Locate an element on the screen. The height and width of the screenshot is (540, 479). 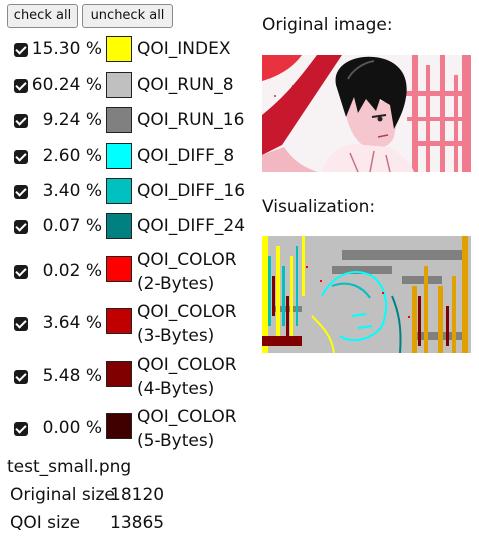
qoi-color-2-label: QOI_COLOR is located at coordinates (187, 260).